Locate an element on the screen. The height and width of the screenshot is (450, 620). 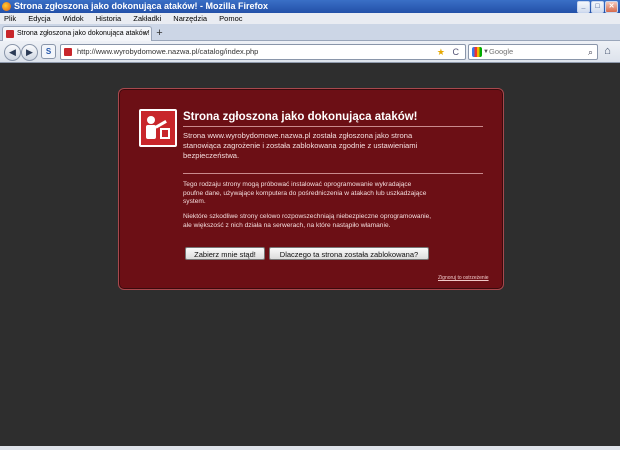
police-warning-icon is located at coordinates (158, 128).